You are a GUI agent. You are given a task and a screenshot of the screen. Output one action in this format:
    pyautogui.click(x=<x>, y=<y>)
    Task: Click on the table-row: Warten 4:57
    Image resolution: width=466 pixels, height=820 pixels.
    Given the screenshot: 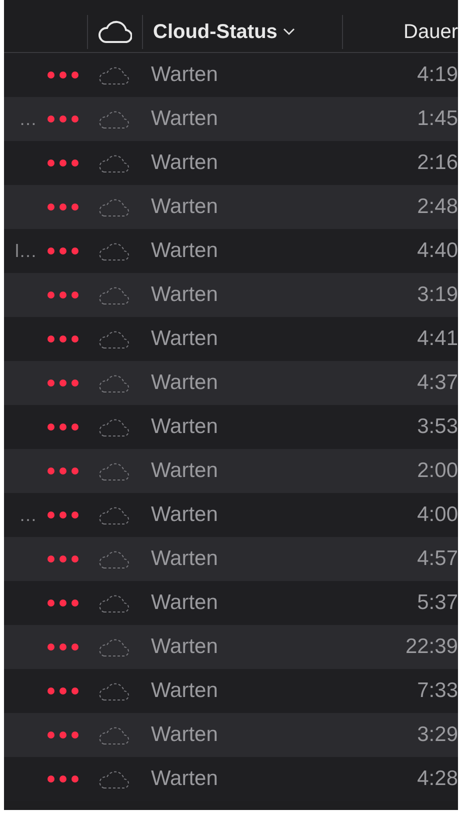 What is the action you would take?
    pyautogui.click(x=231, y=559)
    